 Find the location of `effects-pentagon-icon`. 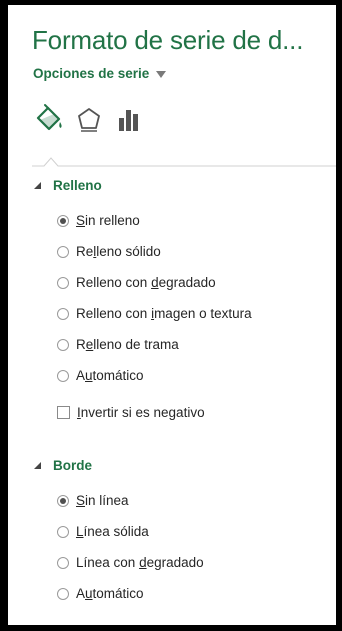

effects-pentagon-icon is located at coordinates (89, 120).